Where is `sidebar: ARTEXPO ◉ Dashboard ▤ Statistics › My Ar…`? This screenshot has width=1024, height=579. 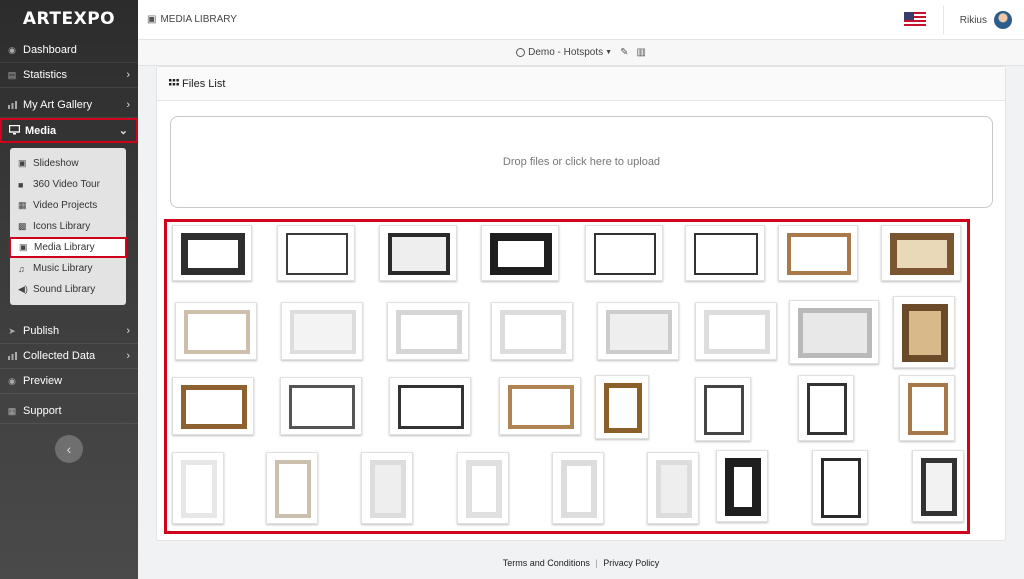
sidebar: ARTEXPO ◉ Dashboard ▤ Statistics › My Ar… is located at coordinates (69, 289).